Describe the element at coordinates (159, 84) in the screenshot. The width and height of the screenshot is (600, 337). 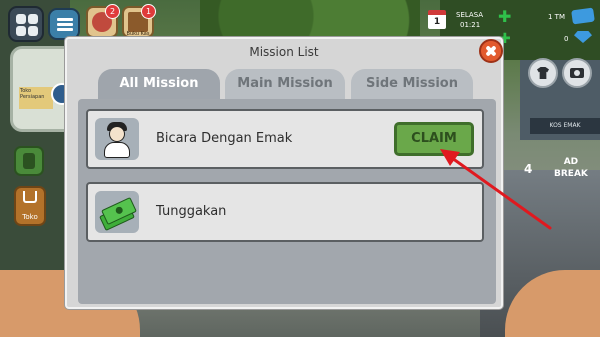
I see `tab-all-mission: All Mission` at that location.